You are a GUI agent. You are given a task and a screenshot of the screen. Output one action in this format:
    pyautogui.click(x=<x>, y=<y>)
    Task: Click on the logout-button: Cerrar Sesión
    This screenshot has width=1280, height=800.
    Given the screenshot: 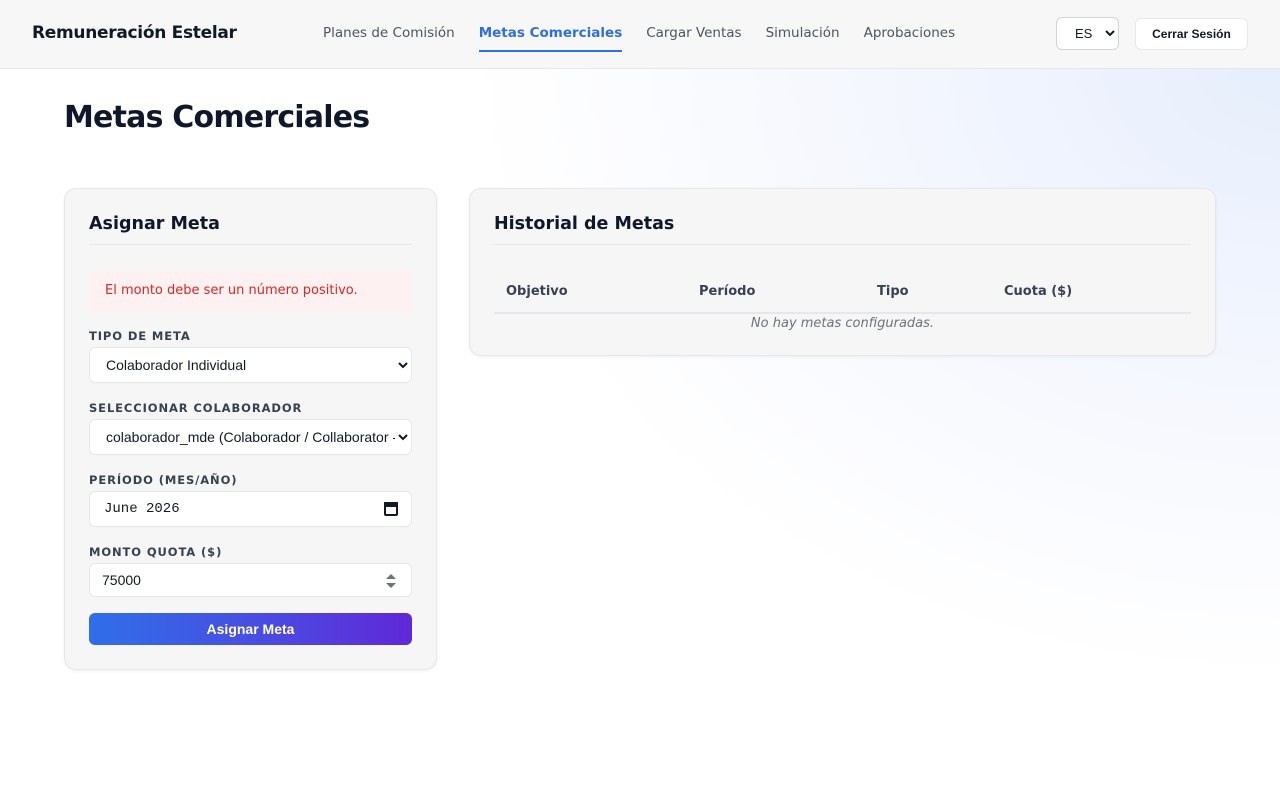 What is the action you would take?
    pyautogui.click(x=1191, y=34)
    